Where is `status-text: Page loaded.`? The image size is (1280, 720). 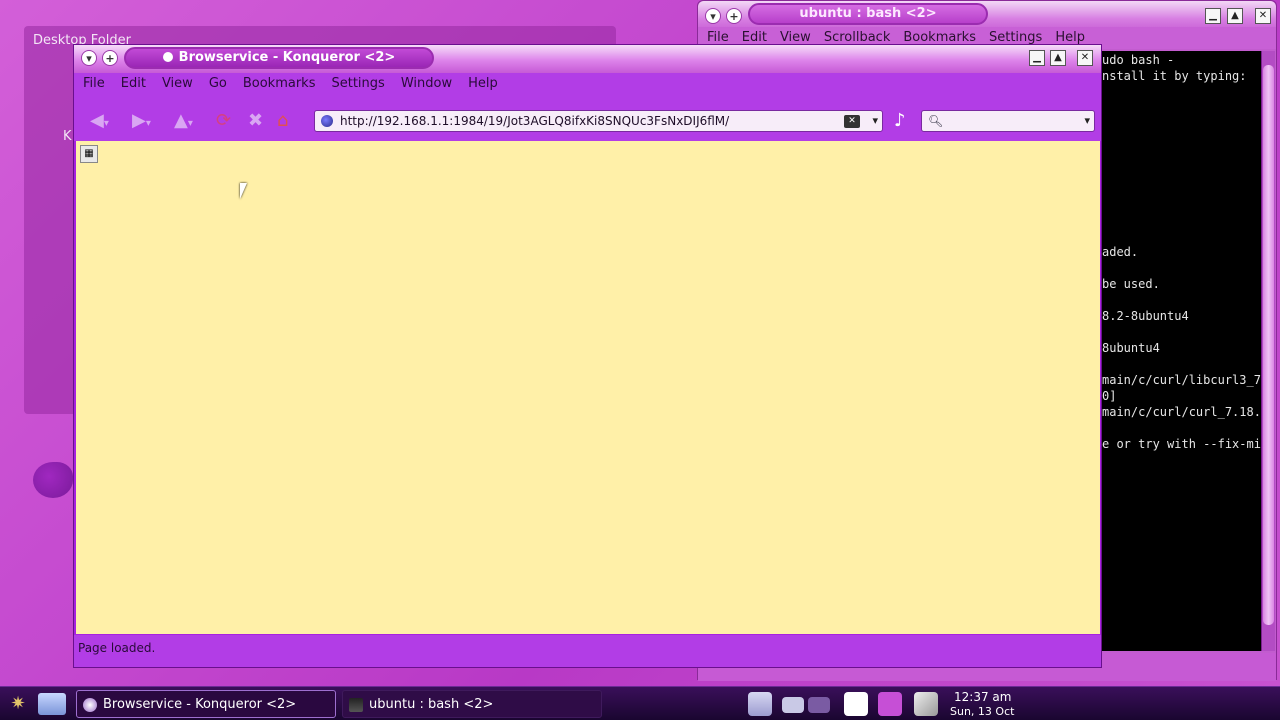 status-text: Page loaded. is located at coordinates (117, 648).